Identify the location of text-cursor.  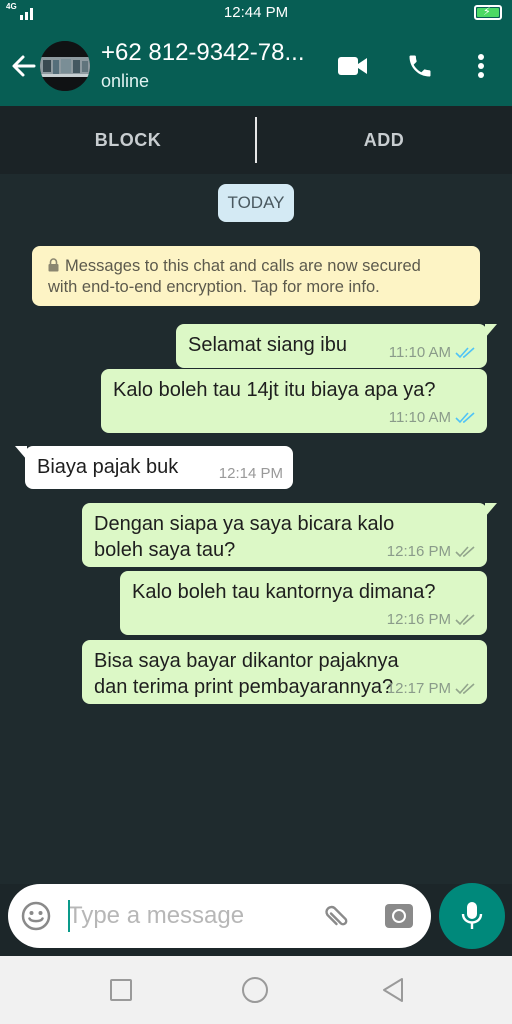
(69, 916).